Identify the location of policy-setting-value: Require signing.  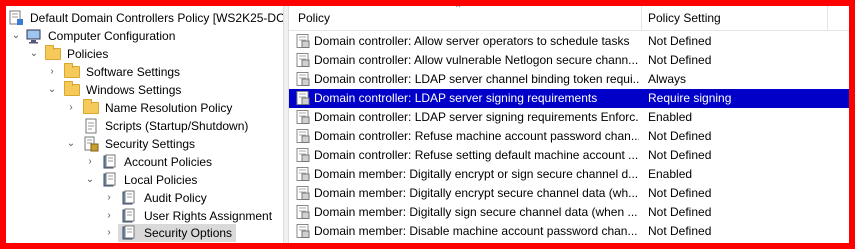
(690, 98).